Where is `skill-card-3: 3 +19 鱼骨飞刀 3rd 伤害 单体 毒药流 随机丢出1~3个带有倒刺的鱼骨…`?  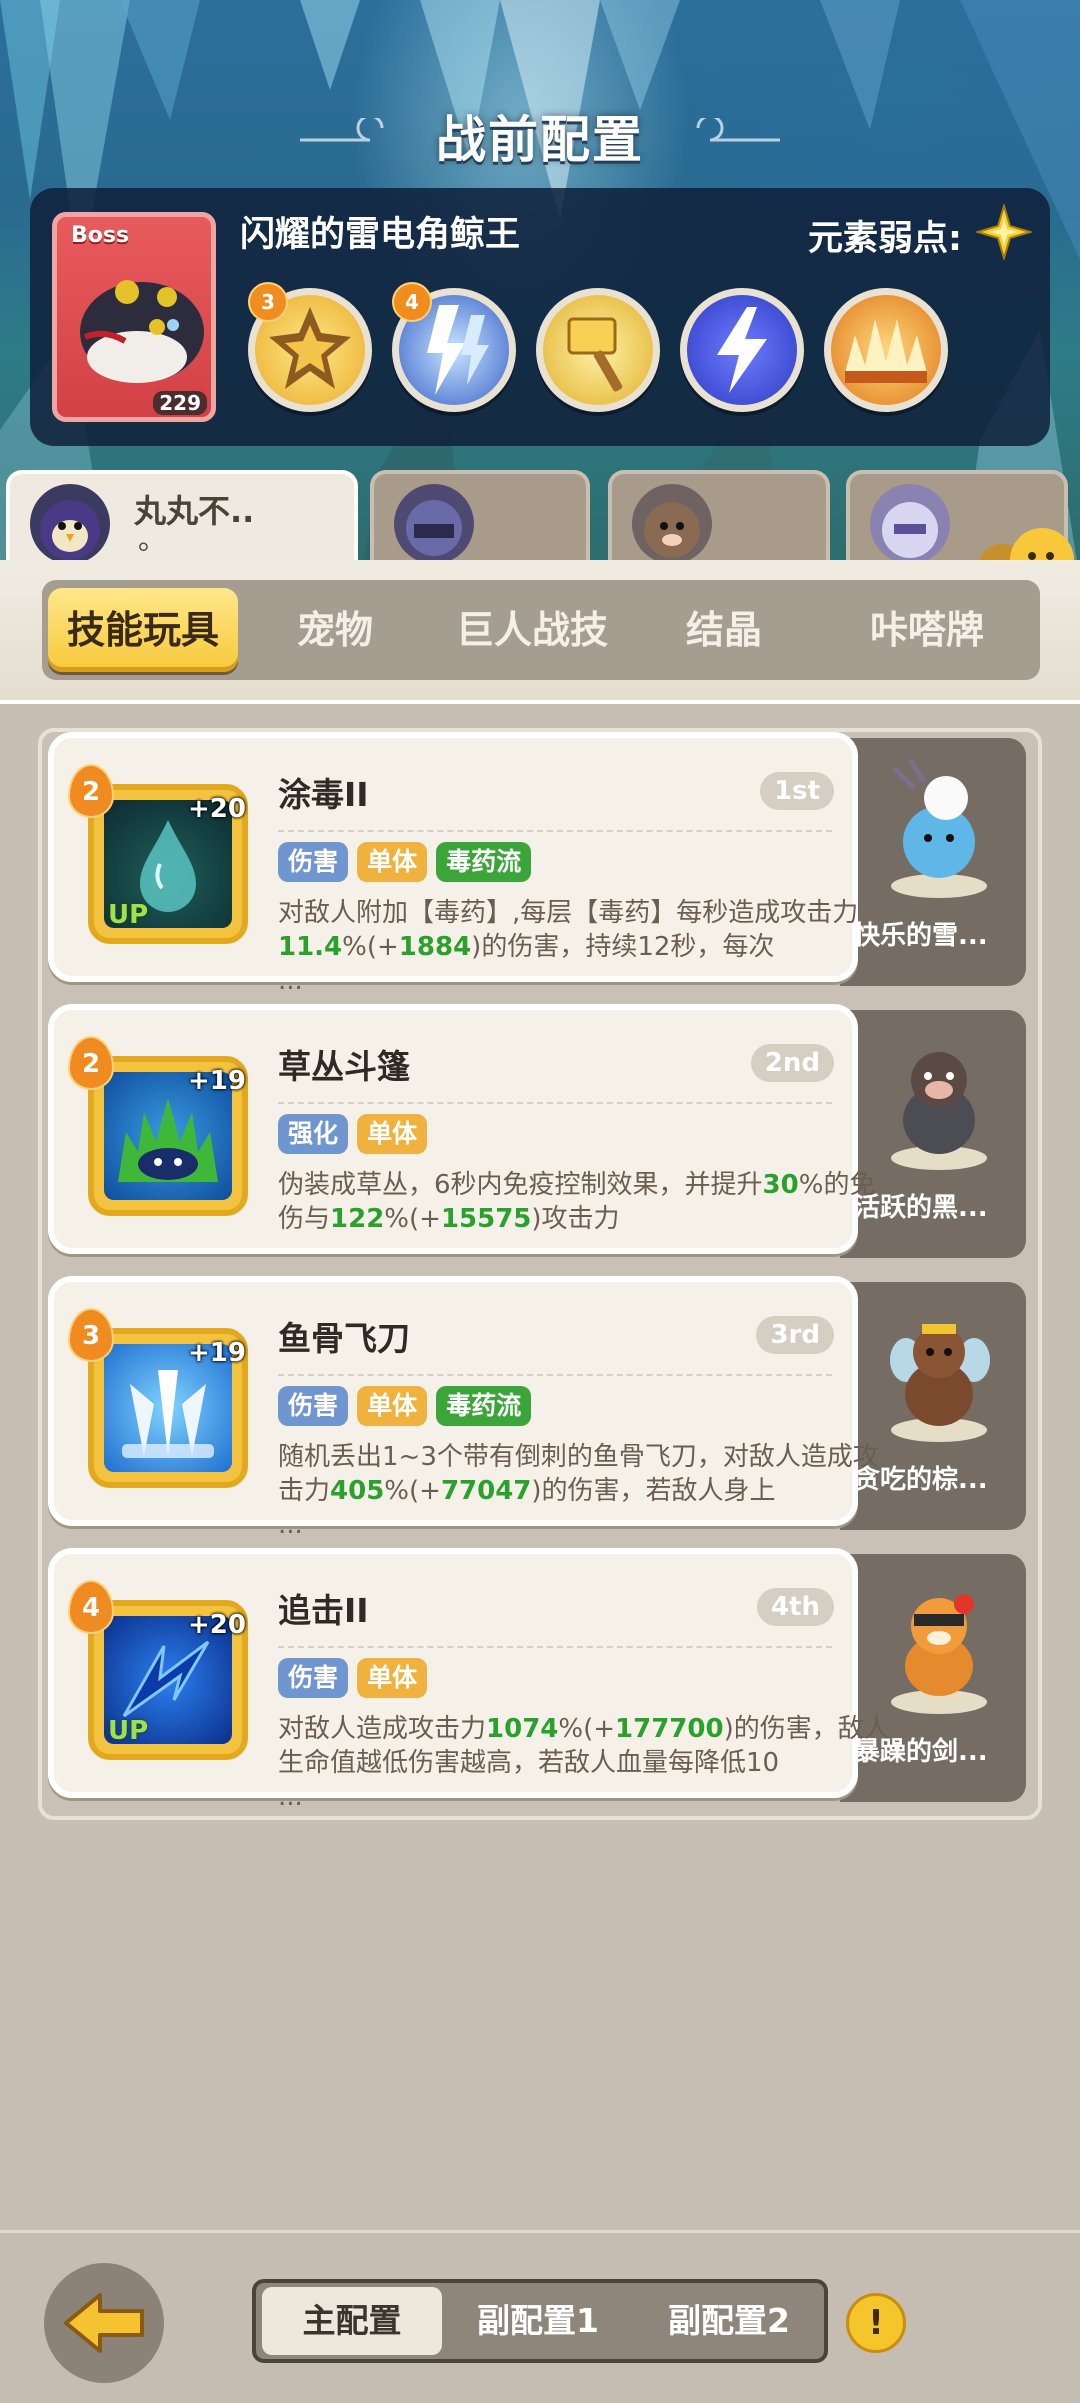
skill-card-3: 3 +19 鱼骨飞刀 3rd 伤害 单体 毒药流 随机丢出1~3个带有倒刺的鱼骨… is located at coordinates (463, 1408).